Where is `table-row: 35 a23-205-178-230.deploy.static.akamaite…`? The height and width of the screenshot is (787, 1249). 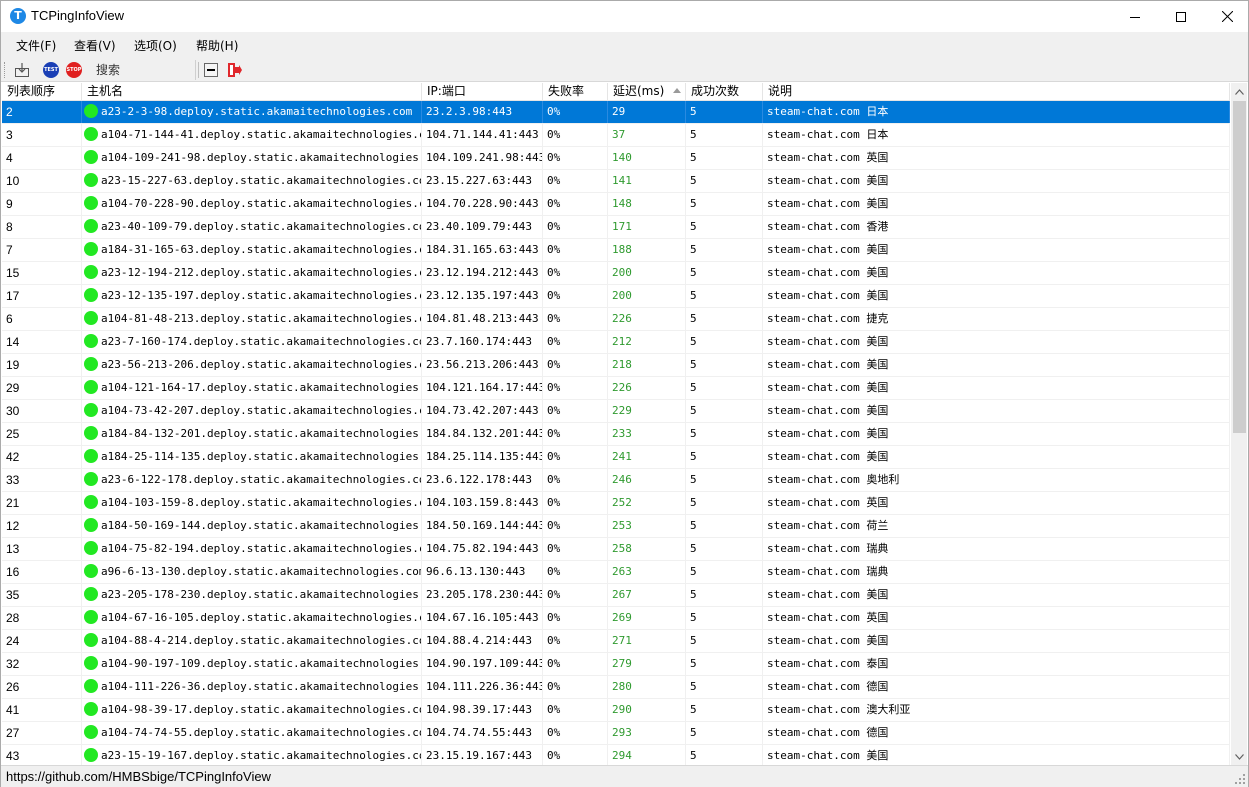
table-row: 35 a23-205-178-230.deploy.static.akamaite… is located at coordinates (616, 595).